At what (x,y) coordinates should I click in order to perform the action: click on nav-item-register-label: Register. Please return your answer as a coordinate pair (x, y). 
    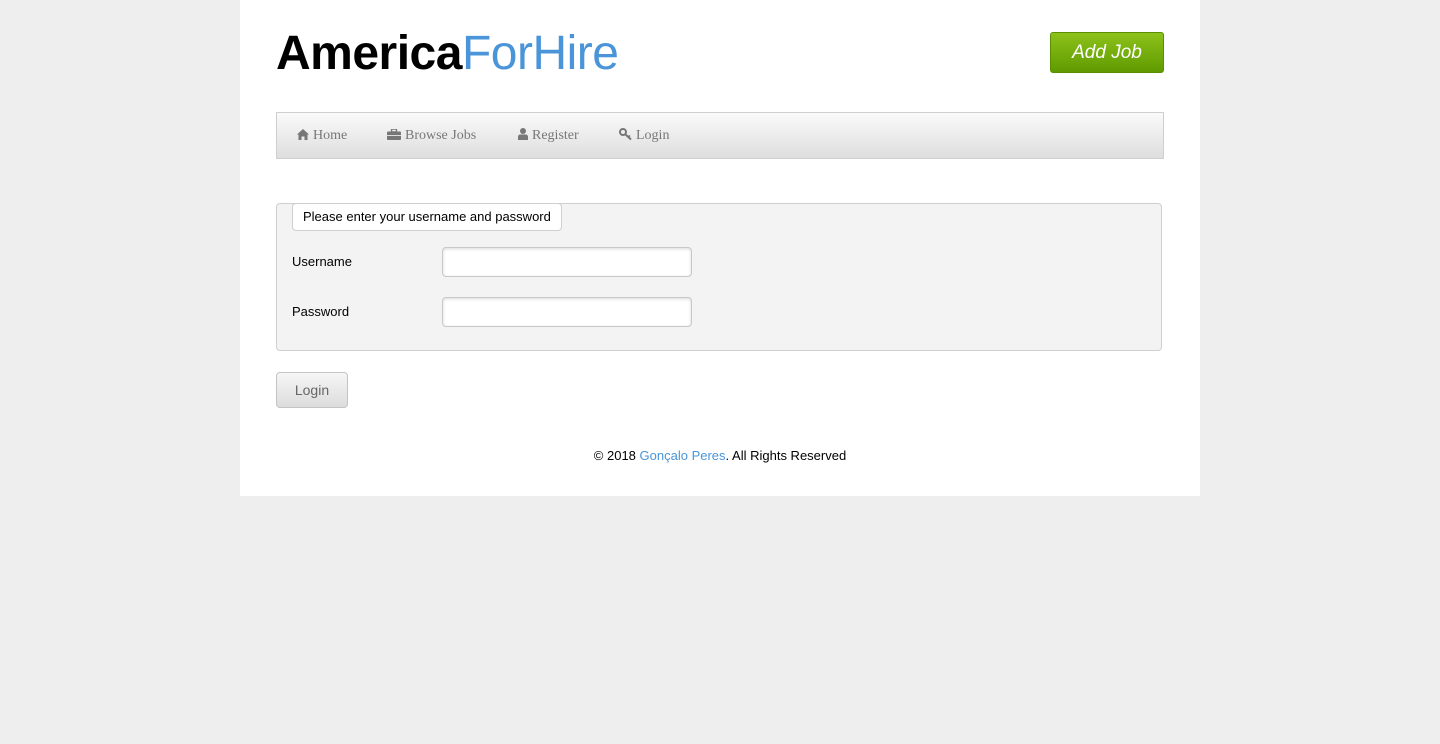
    Looking at the image, I should click on (555, 135).